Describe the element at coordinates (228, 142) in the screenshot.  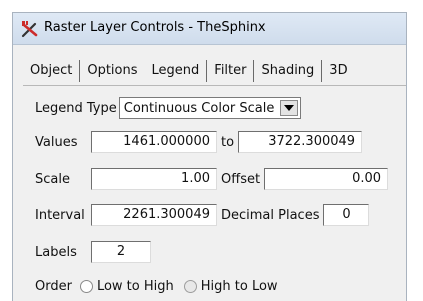
I see `values-to-label: to` at that location.